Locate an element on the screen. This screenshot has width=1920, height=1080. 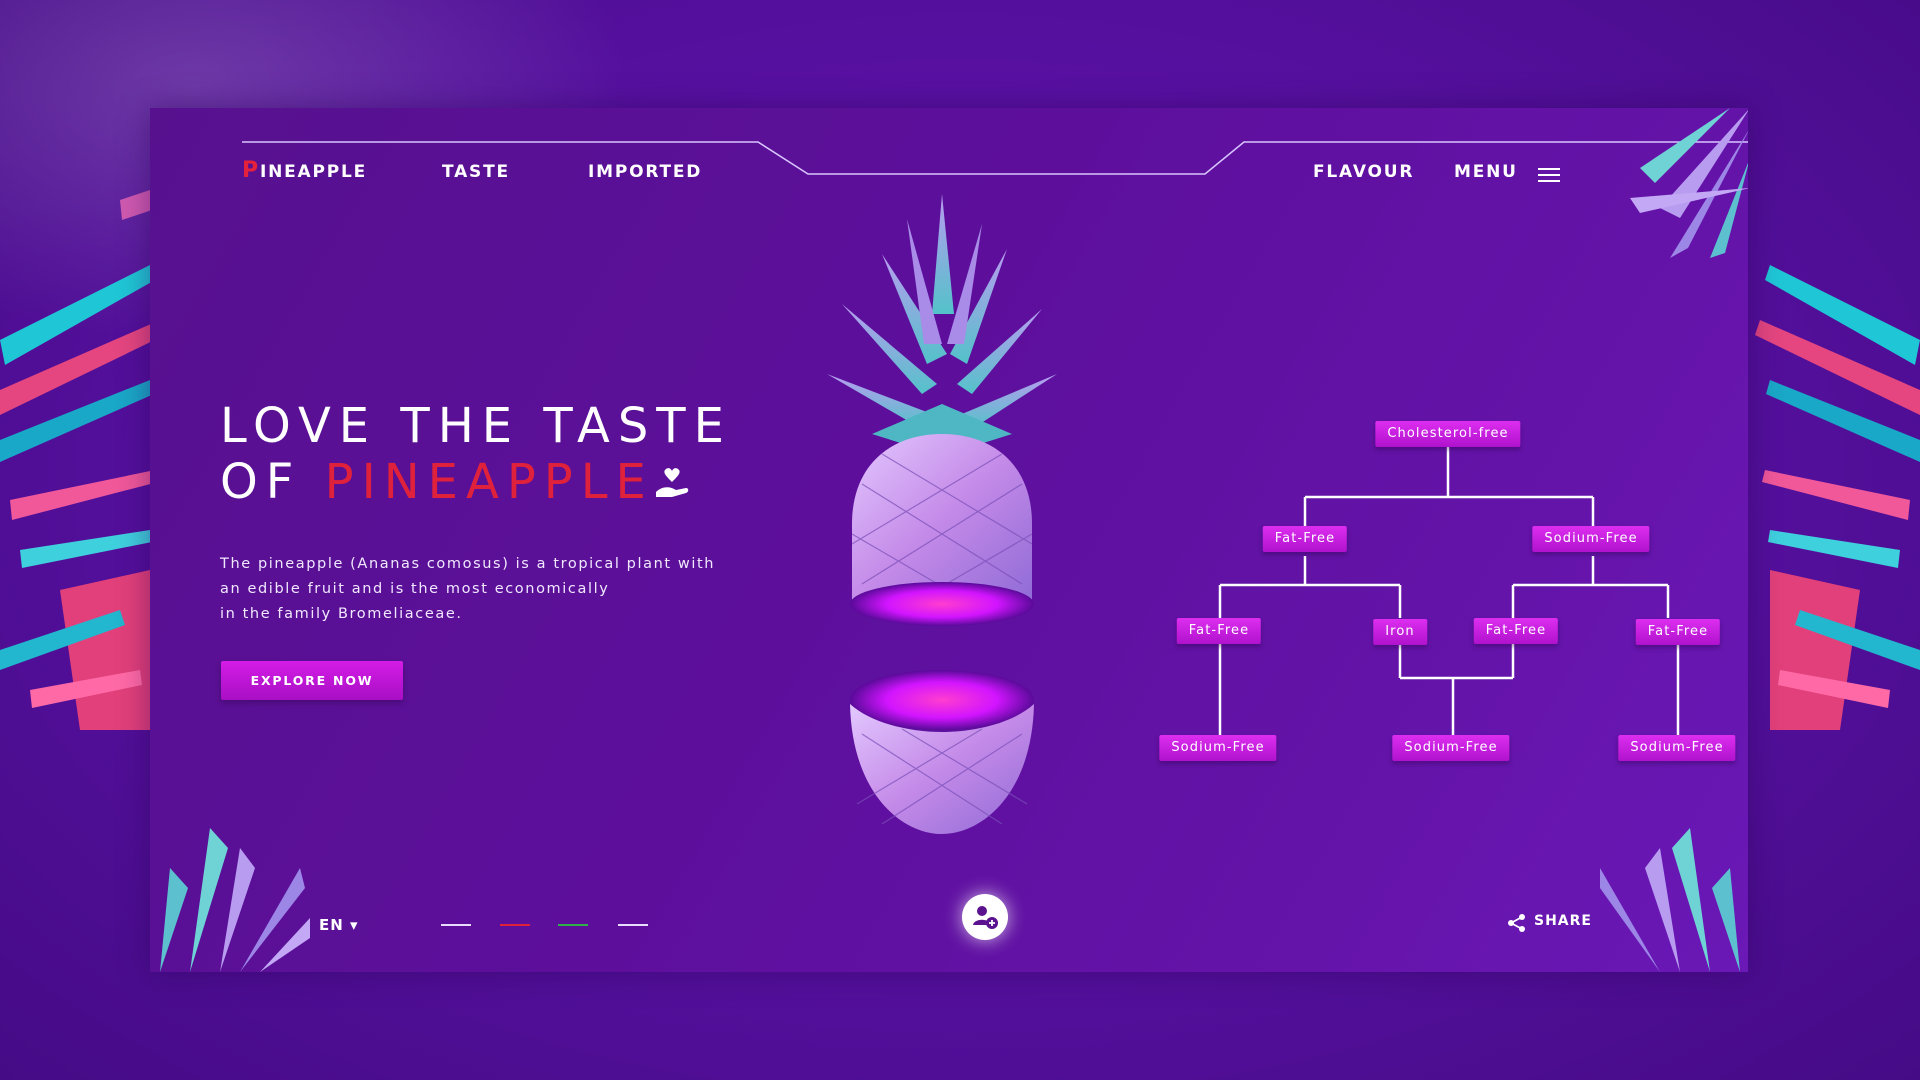
add-user-icon is located at coordinates (985, 917).